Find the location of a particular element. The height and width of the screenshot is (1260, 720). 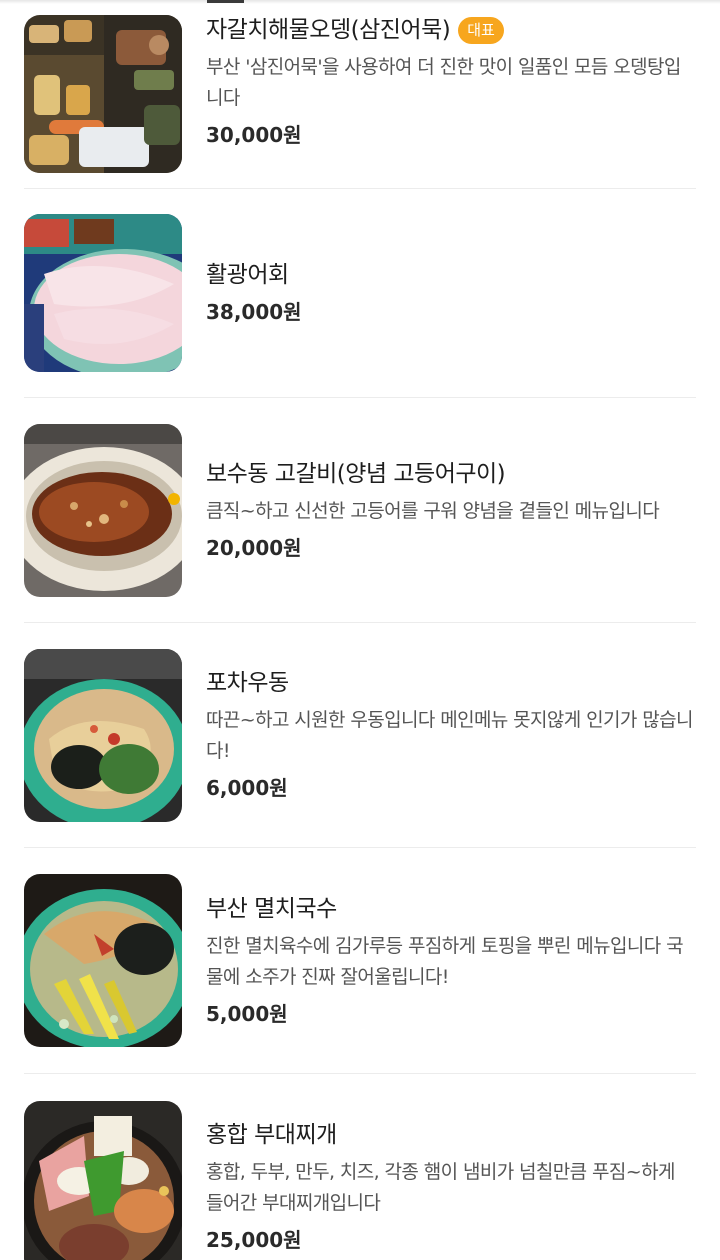

menu-item-description: 부산 '삼진어묵'을 사용하여 더 진한 맛이 일품인 모듬 오뎅탕입니다 is located at coordinates (443, 82).